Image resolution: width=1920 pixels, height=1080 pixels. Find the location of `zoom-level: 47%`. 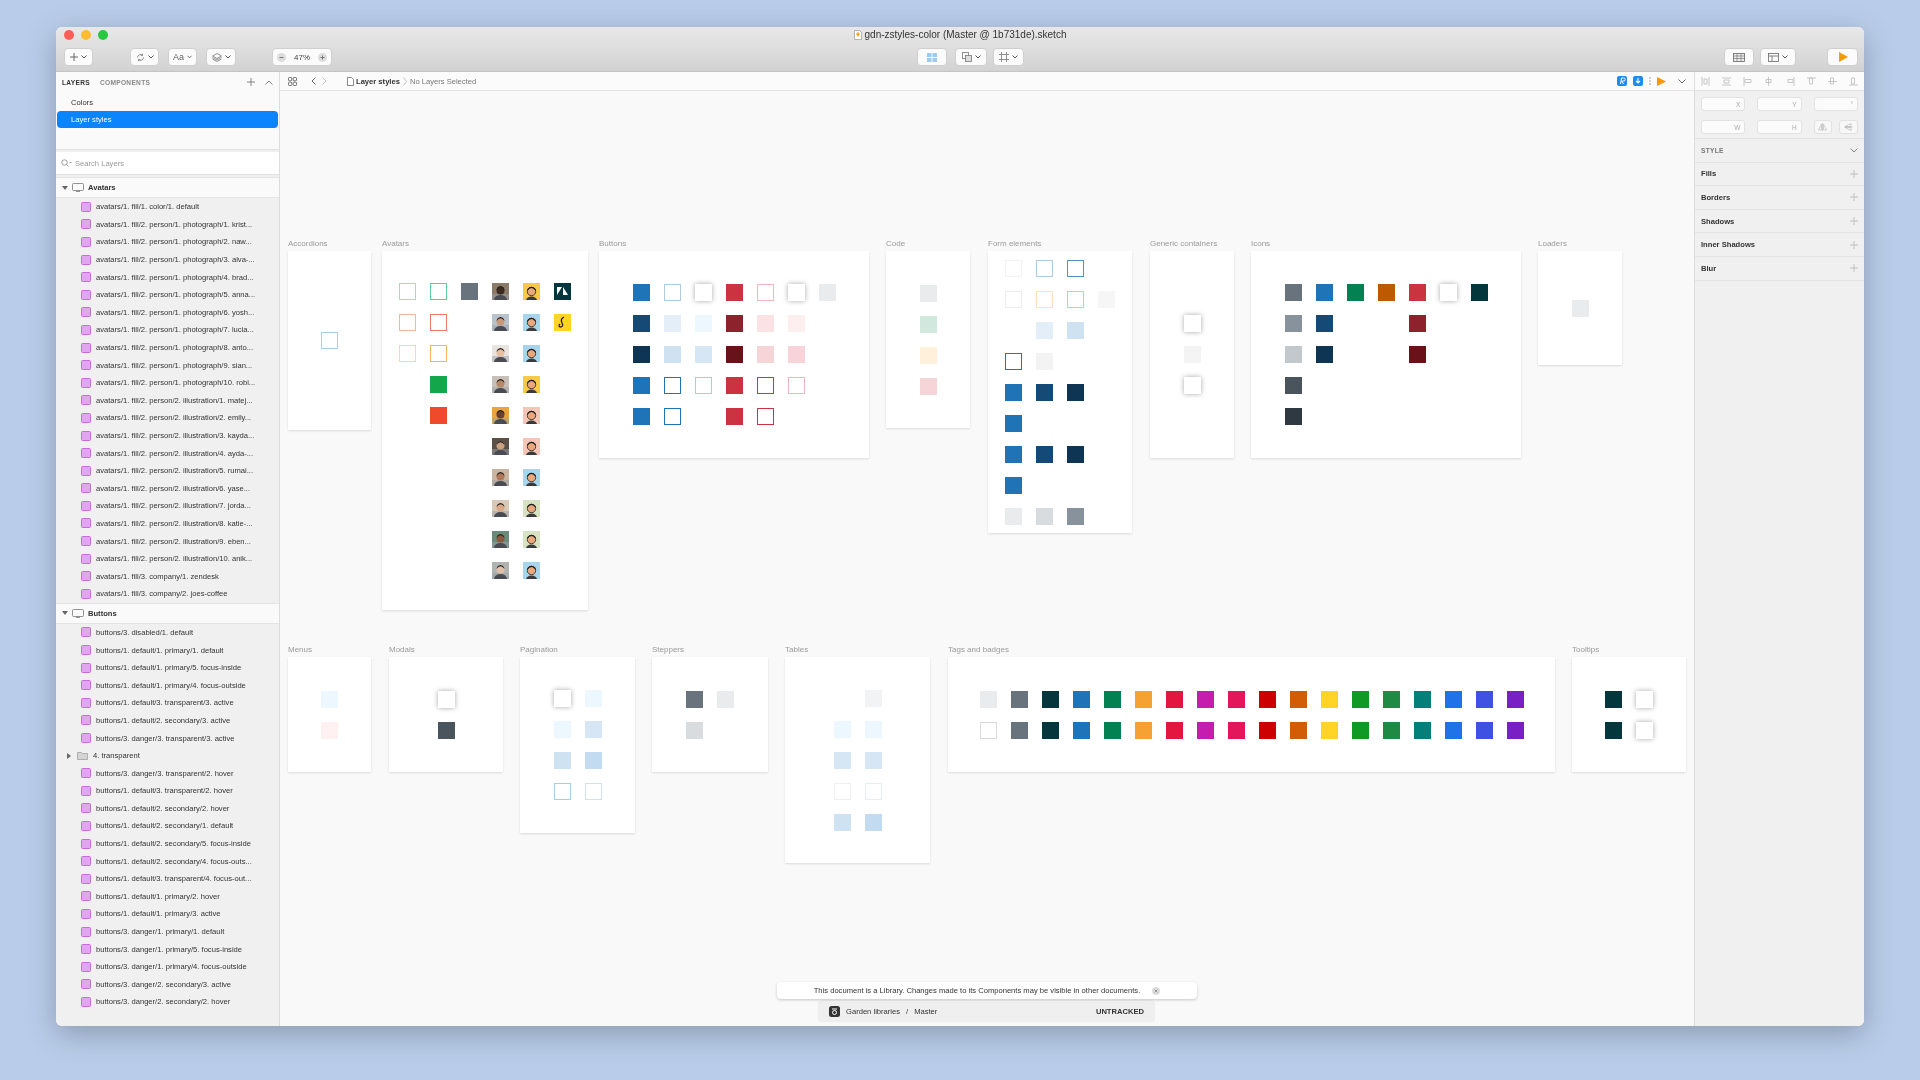

zoom-level: 47% is located at coordinates (302, 57).